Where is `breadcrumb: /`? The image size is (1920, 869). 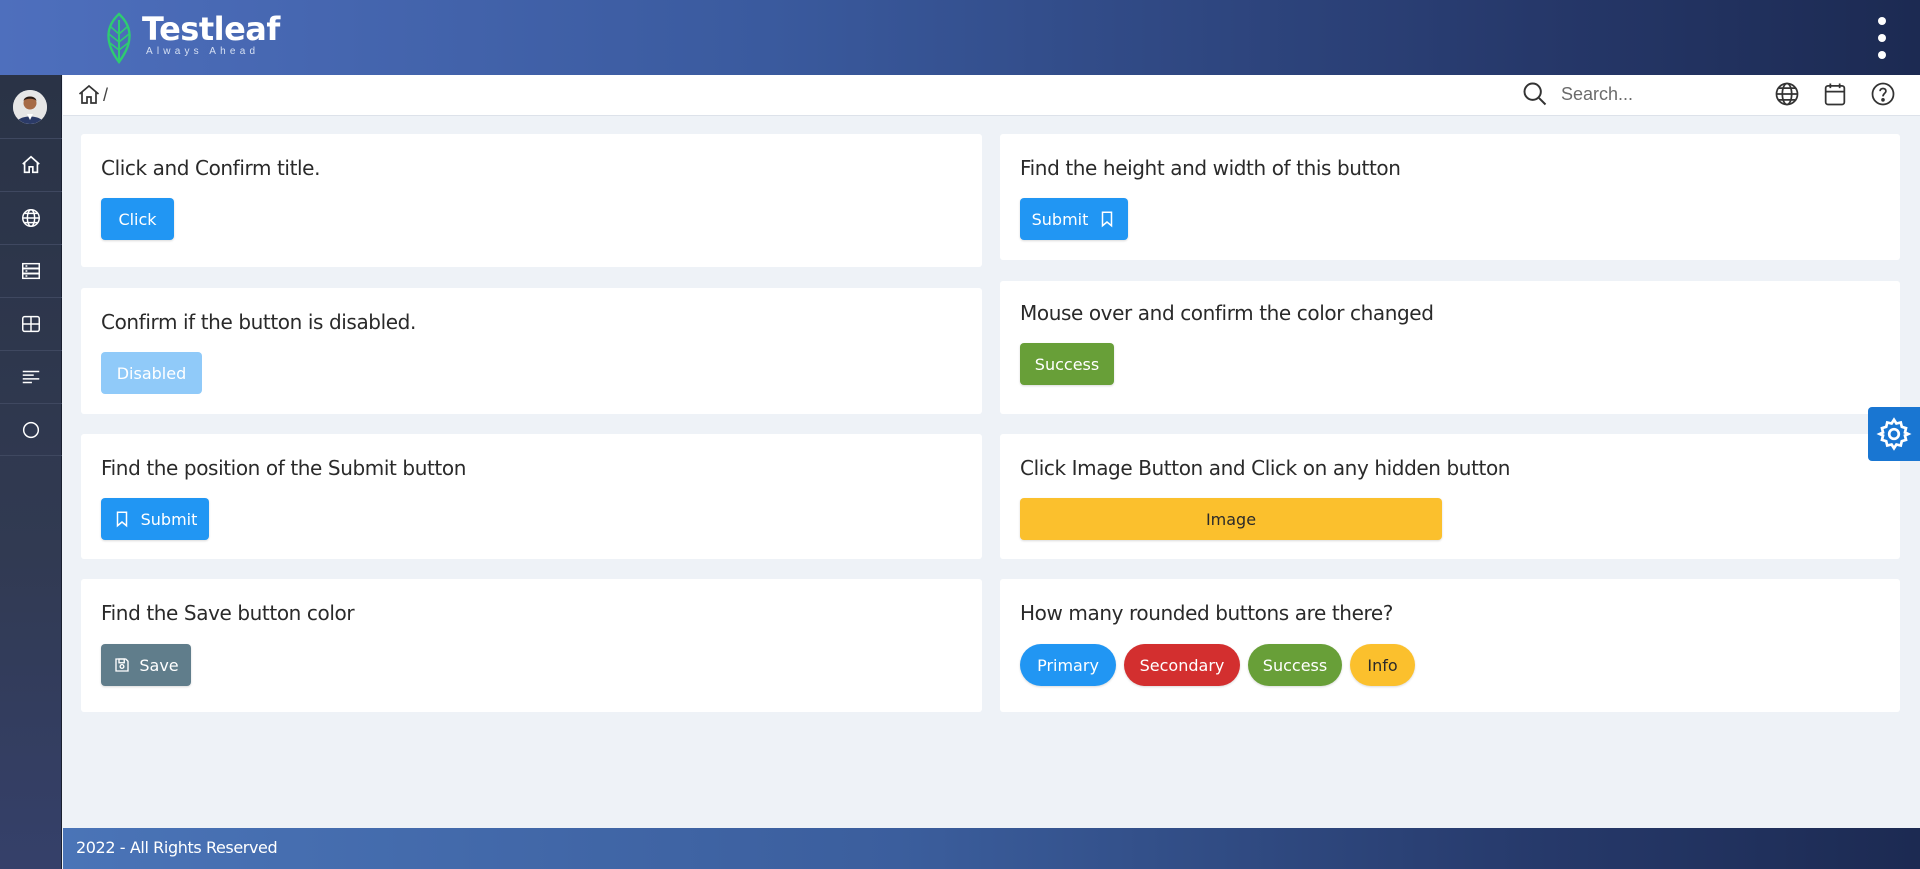 breadcrumb: / is located at coordinates (92, 95).